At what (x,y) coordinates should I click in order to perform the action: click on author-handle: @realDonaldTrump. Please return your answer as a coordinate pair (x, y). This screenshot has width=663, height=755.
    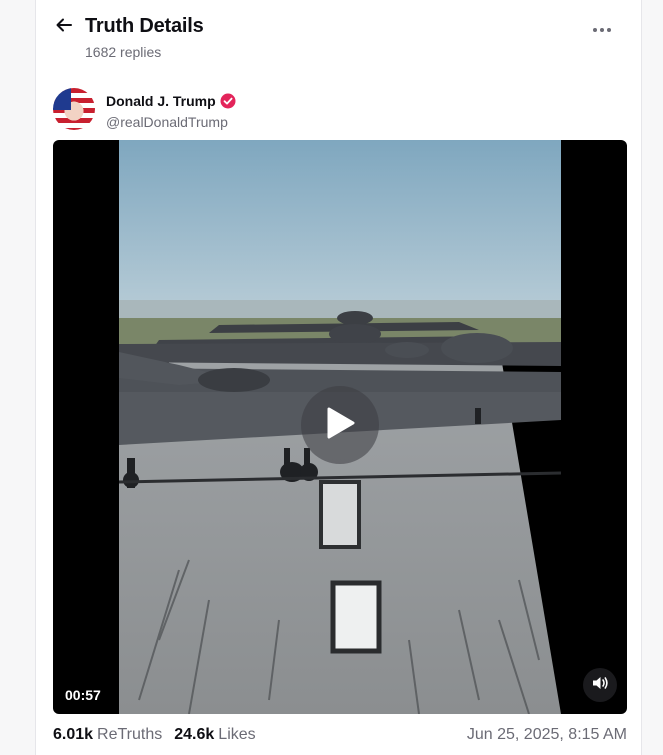
    Looking at the image, I should click on (167, 122).